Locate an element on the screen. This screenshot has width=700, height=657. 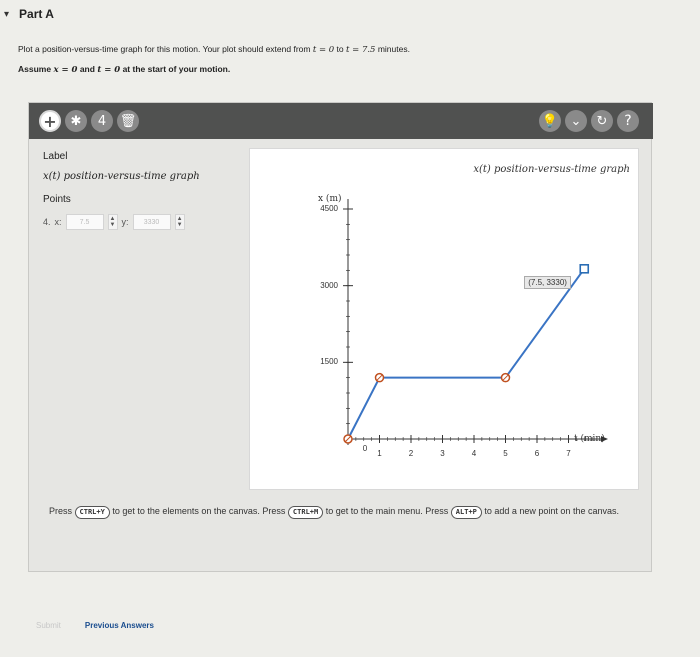
selected-point-label: (7.5, 3330) is located at coordinates (547, 282).